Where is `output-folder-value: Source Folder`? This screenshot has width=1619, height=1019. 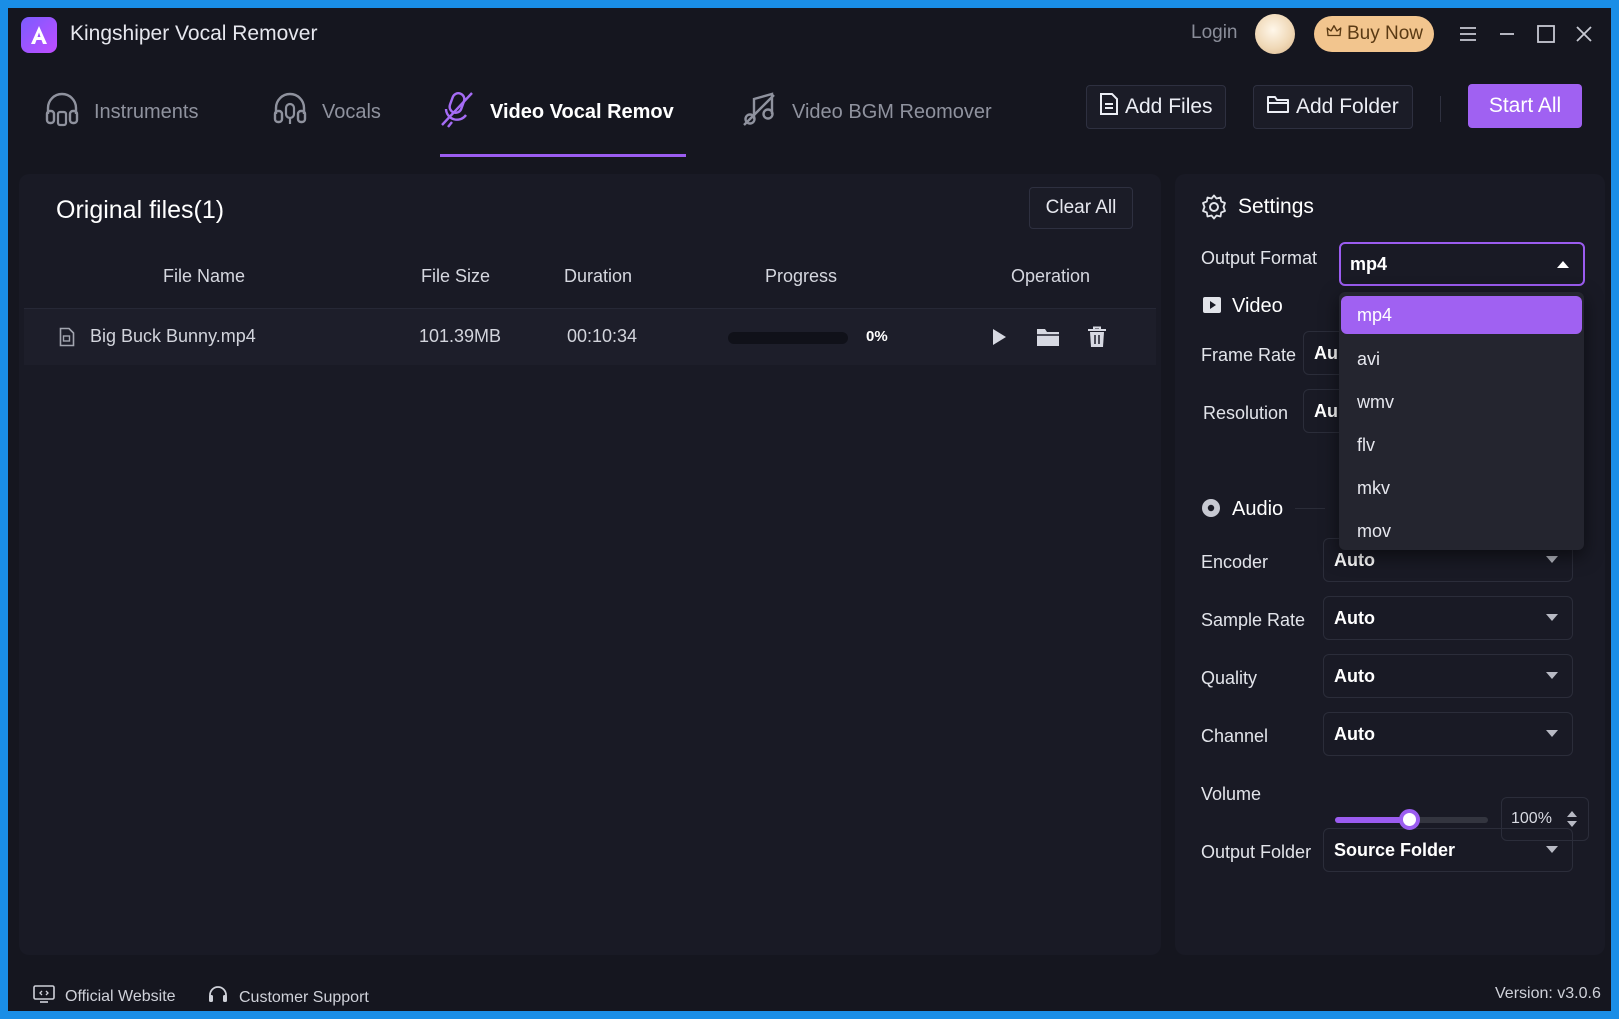
output-folder-value: Source Folder is located at coordinates (1395, 849).